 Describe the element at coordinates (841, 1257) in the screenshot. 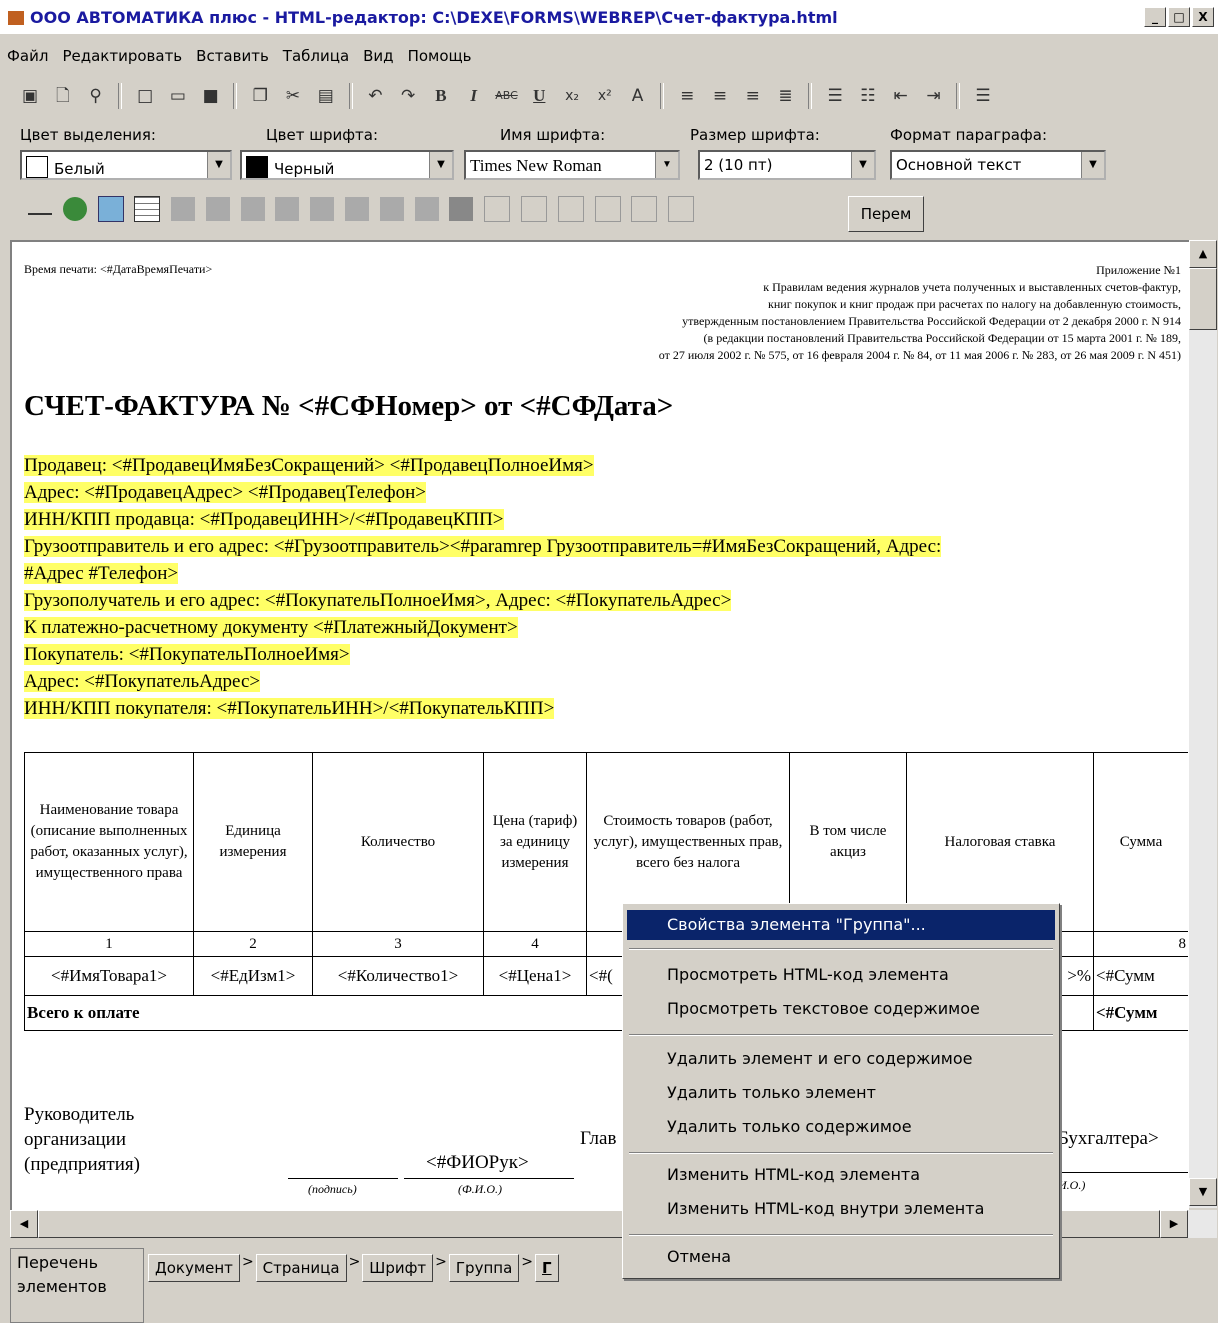

I see `menu-item-cancel: Отмена` at that location.